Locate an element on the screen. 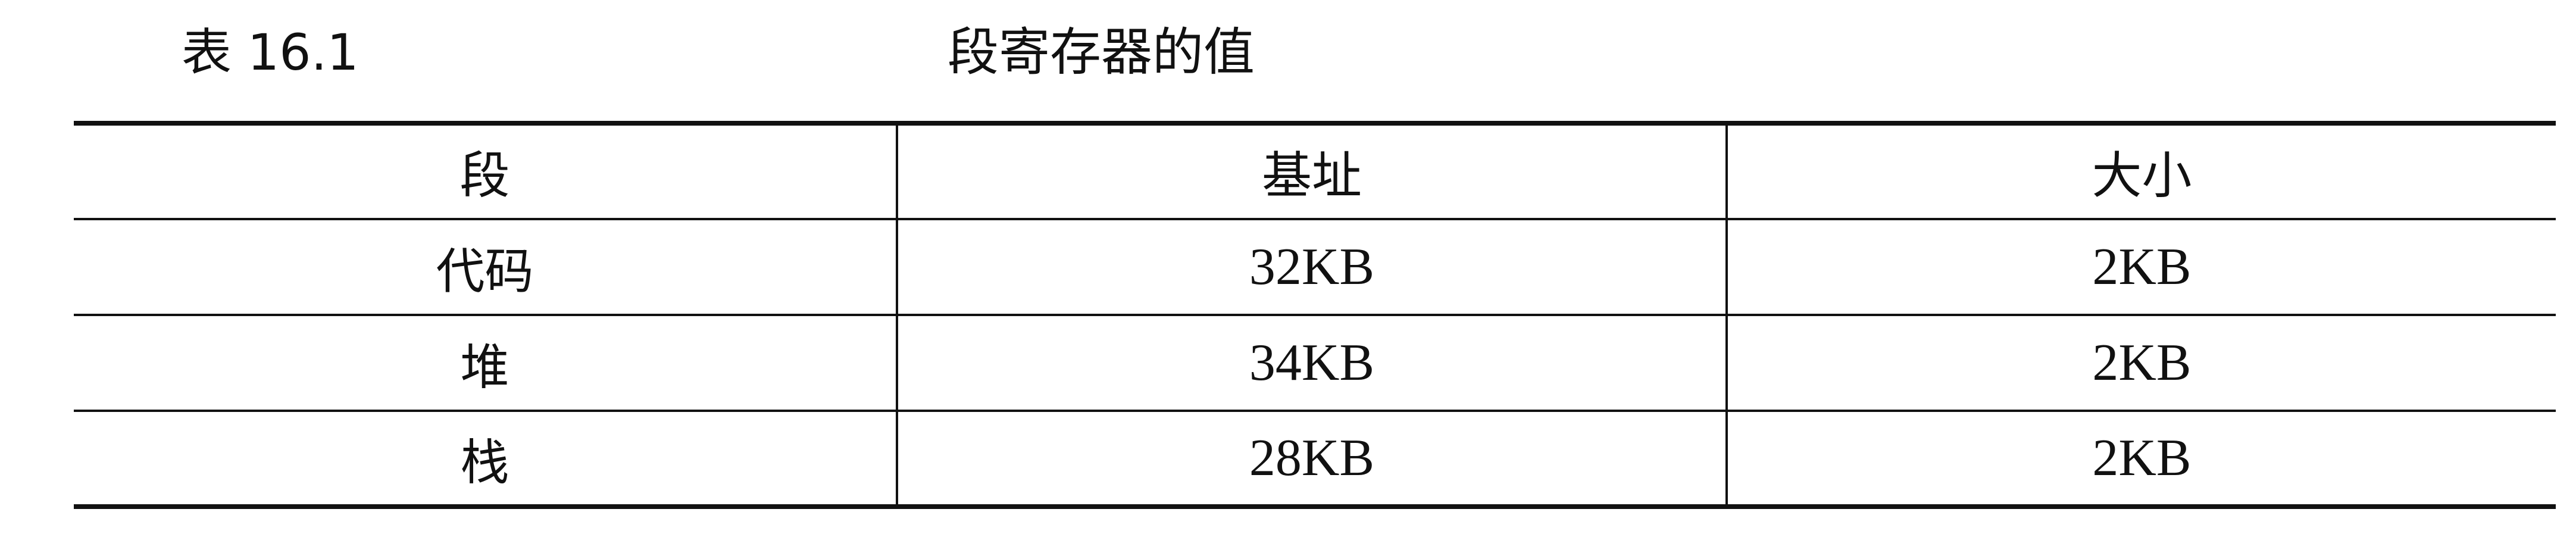 Image resolution: width=2576 pixels, height=559 pixels. base-cell: 28KB is located at coordinates (1311, 460).